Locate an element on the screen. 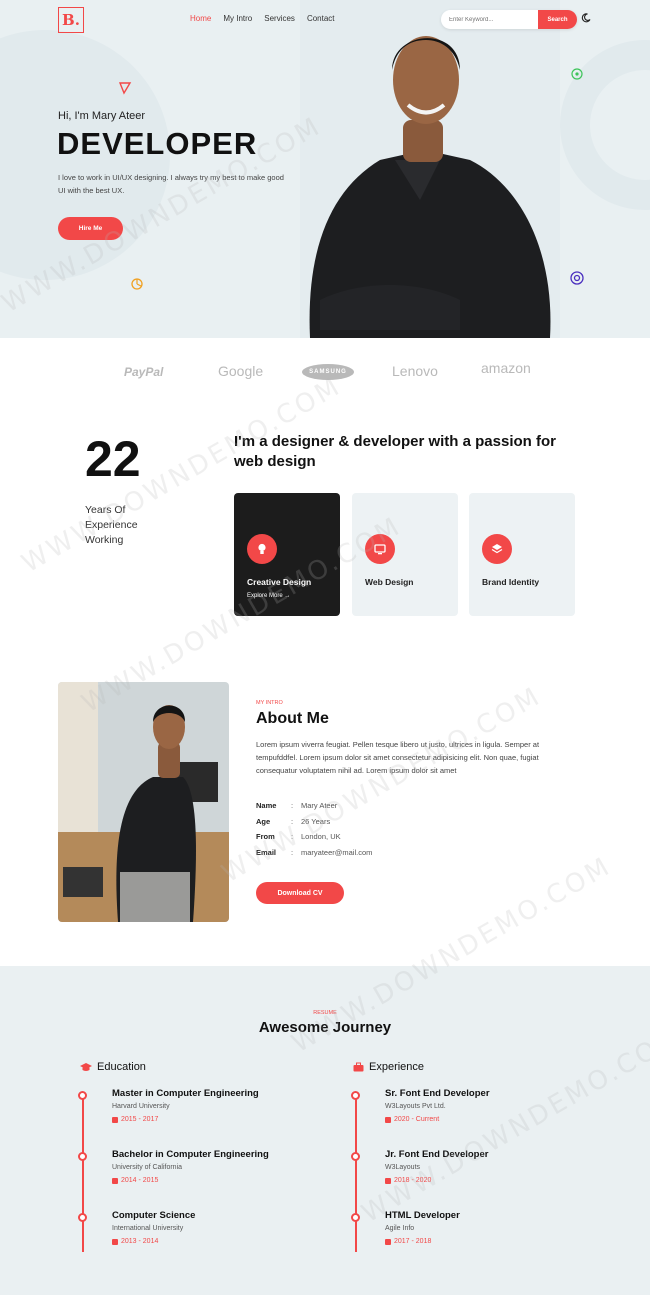  info-row-name: Name: Mary Ateer is located at coordinates (314, 806).